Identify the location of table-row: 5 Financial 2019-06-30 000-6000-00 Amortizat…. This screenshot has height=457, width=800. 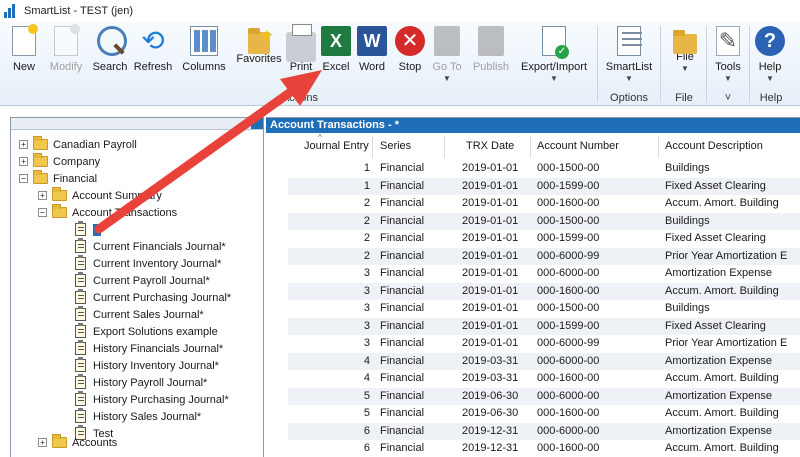
(544, 396).